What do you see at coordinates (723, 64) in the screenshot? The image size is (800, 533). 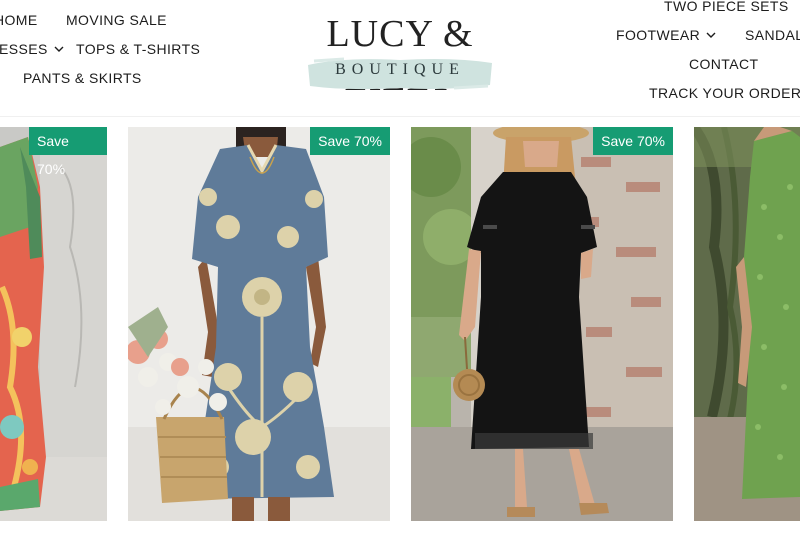 I see `nav-contact: CONTACT` at bounding box center [723, 64].